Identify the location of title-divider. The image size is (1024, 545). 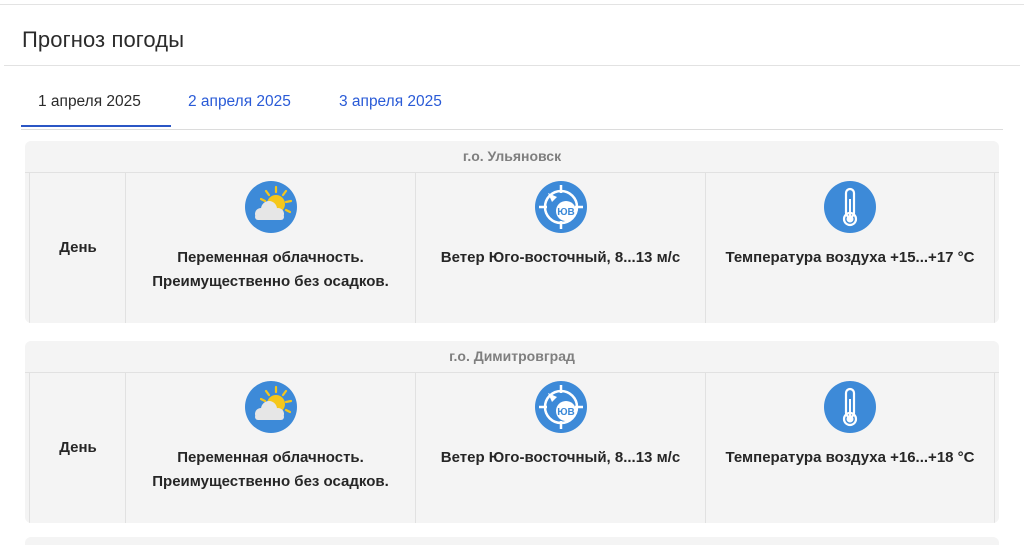
(512, 65).